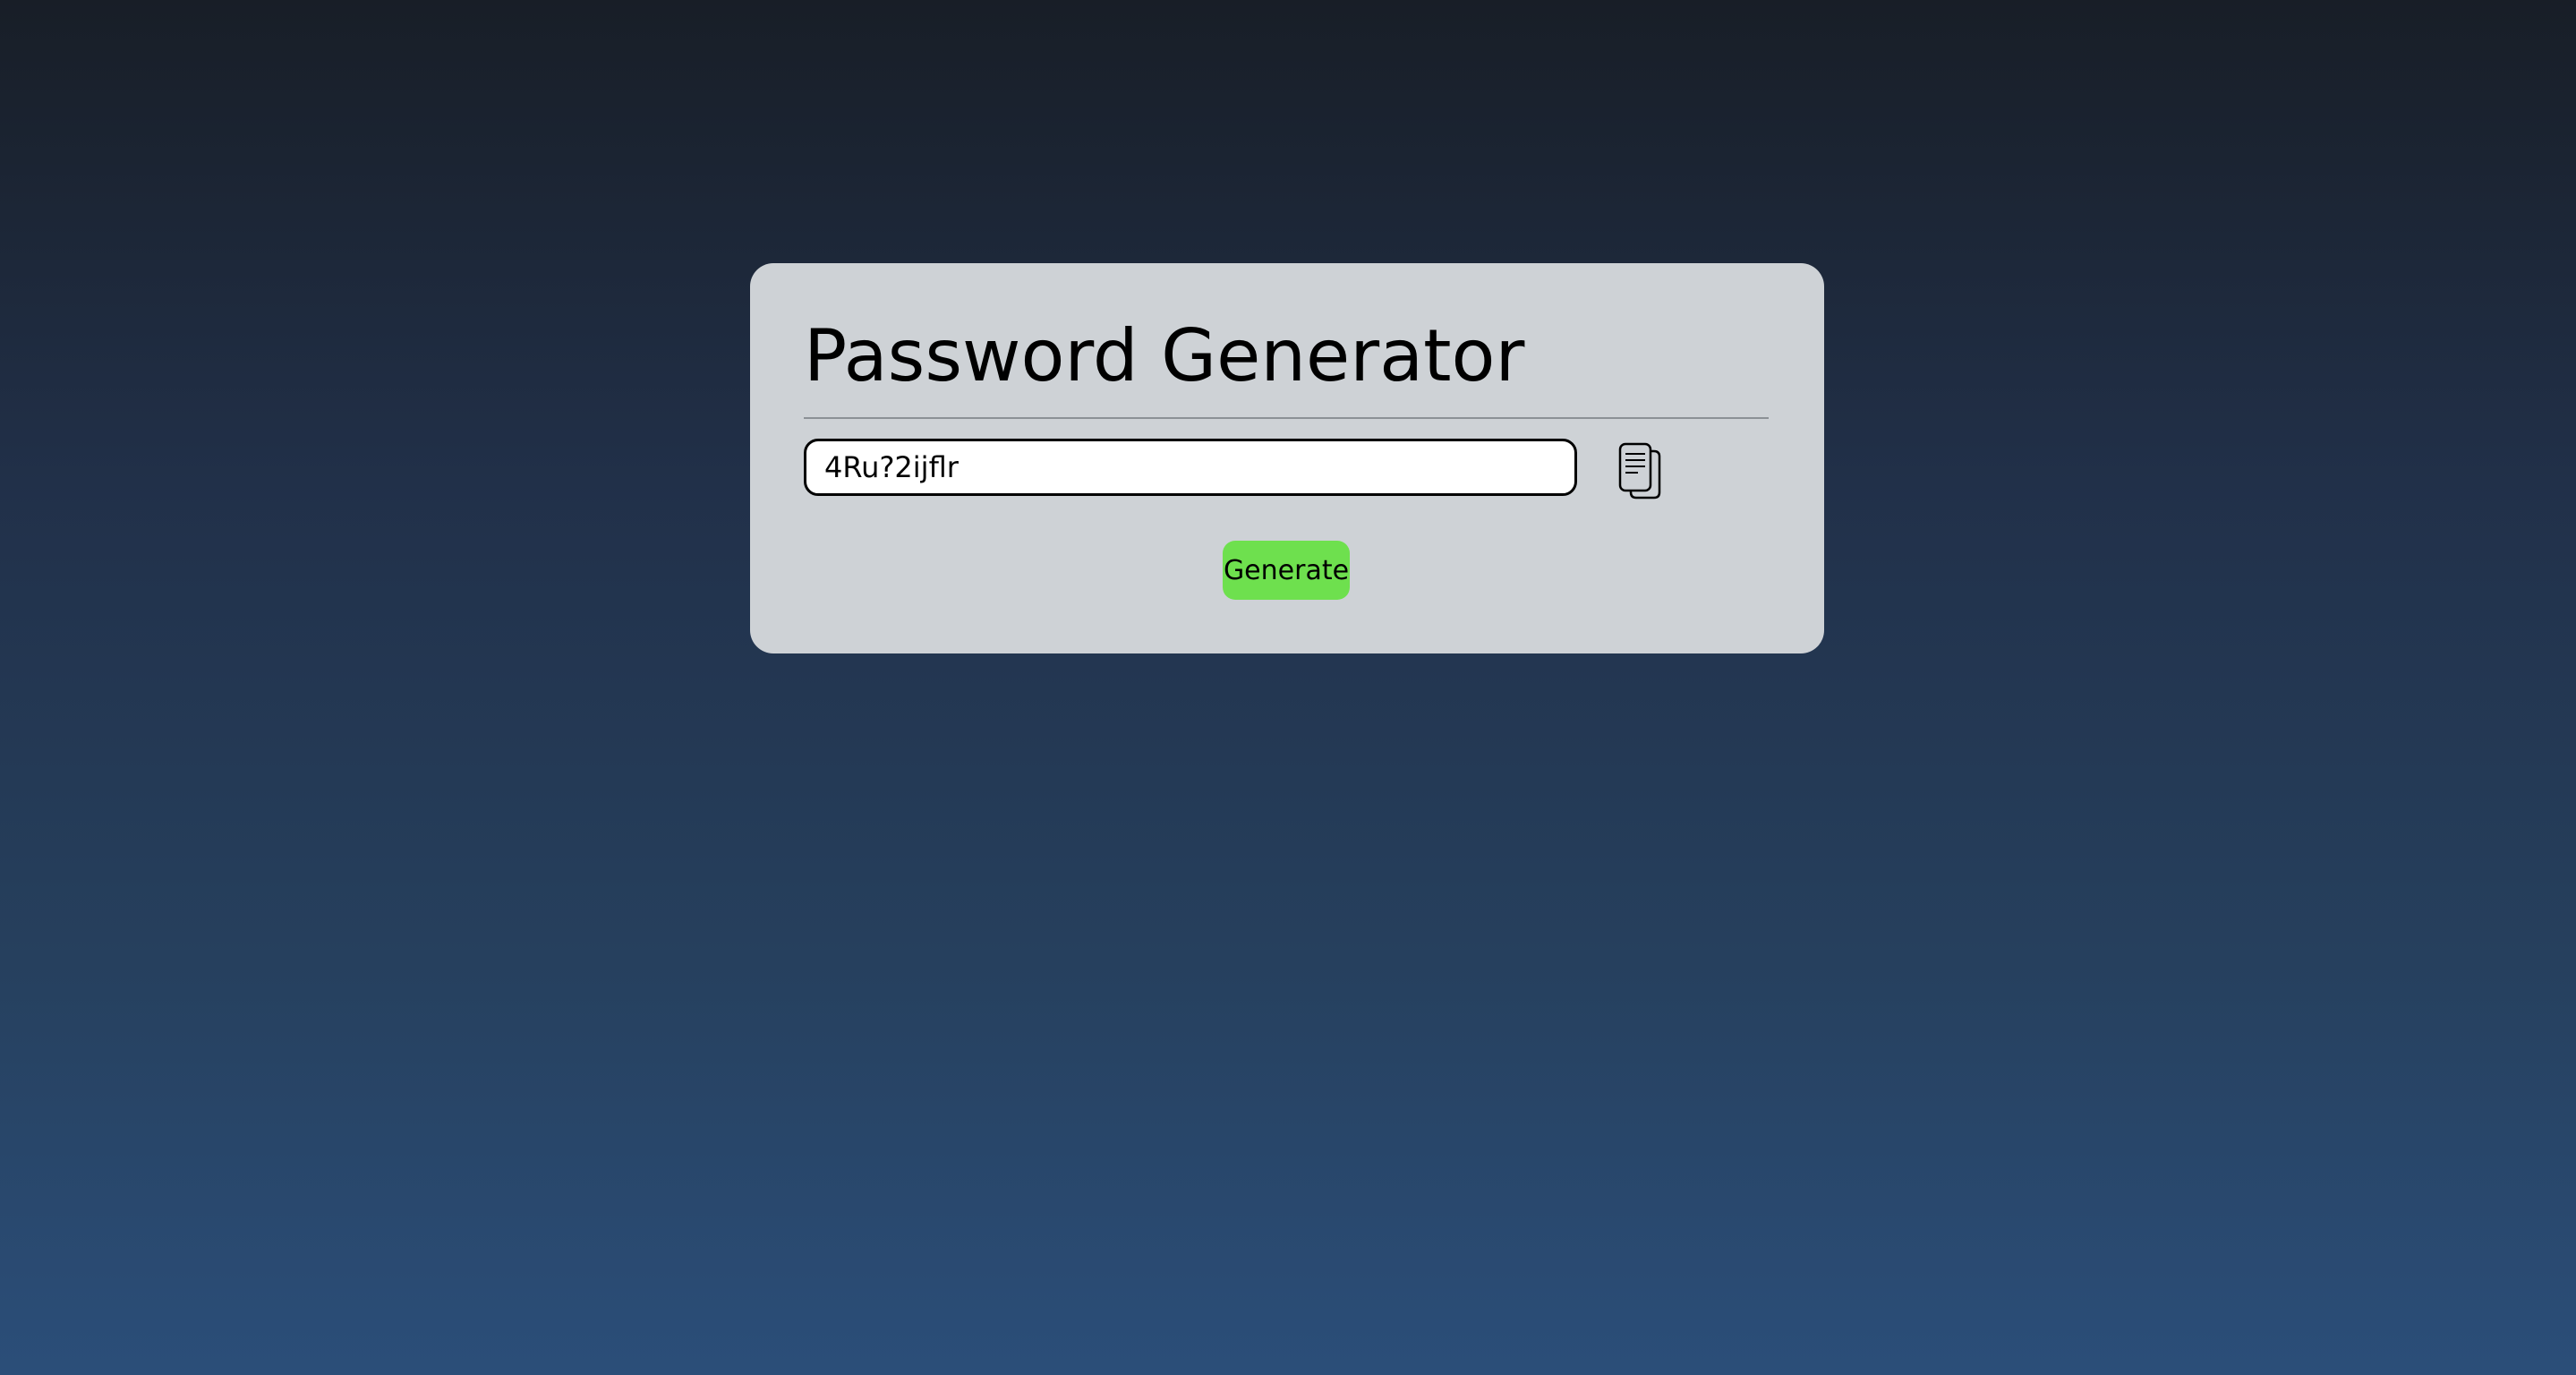  I want to click on password-generator-card: Password Generator Generate, so click(1287, 458).